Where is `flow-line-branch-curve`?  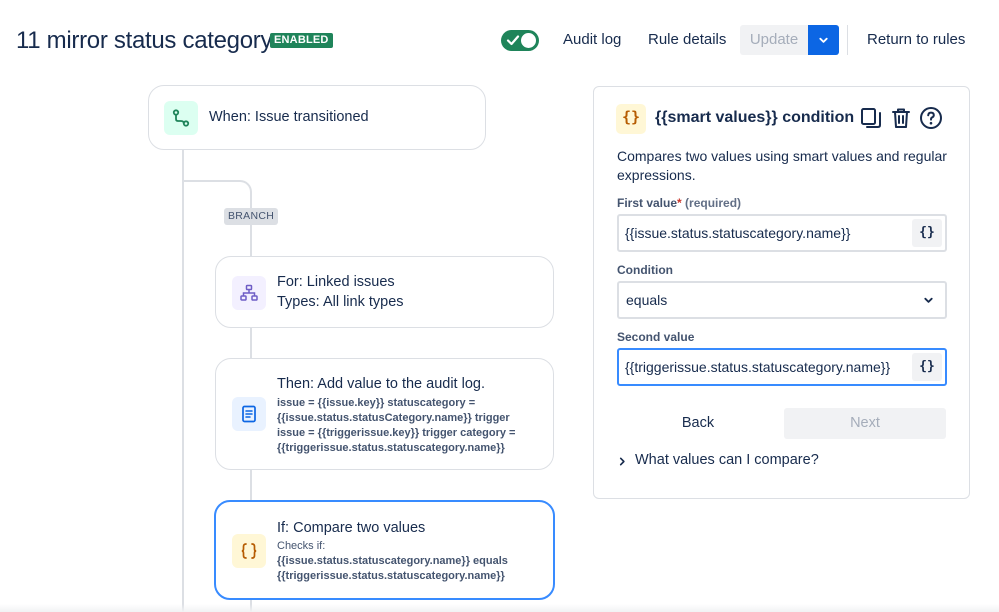
flow-line-branch-curve is located at coordinates (242, 190).